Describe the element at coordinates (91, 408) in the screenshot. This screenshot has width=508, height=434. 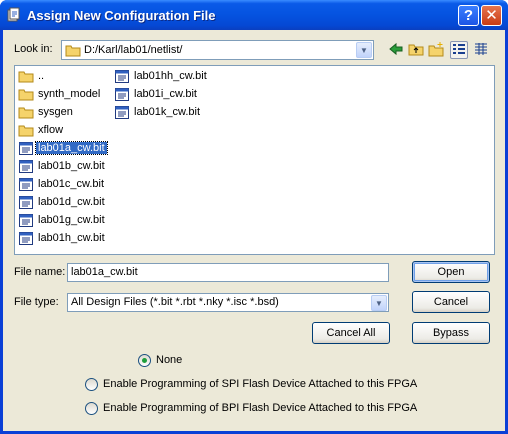
I see `radio-bpi-flash` at that location.